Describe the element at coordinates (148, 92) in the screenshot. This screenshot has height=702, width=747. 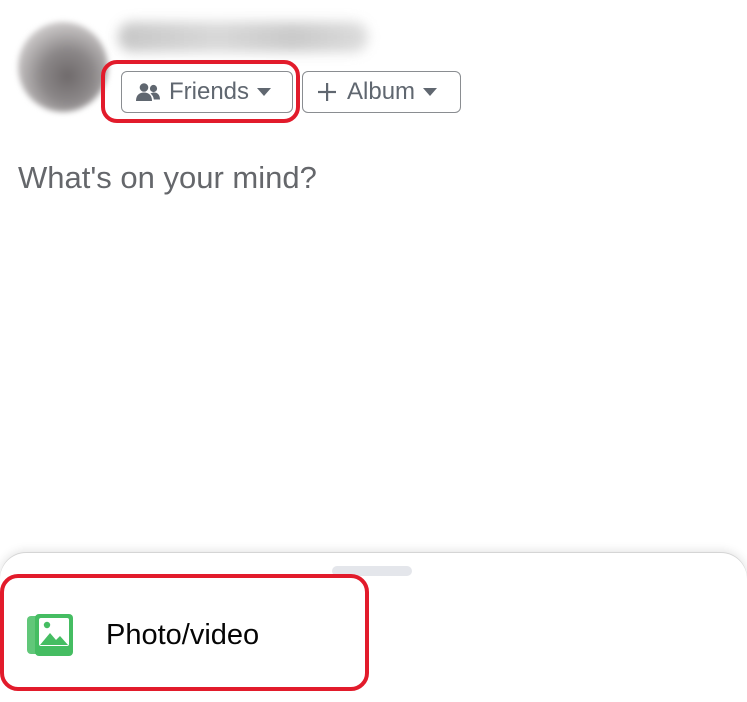
I see `friends-icon` at that location.